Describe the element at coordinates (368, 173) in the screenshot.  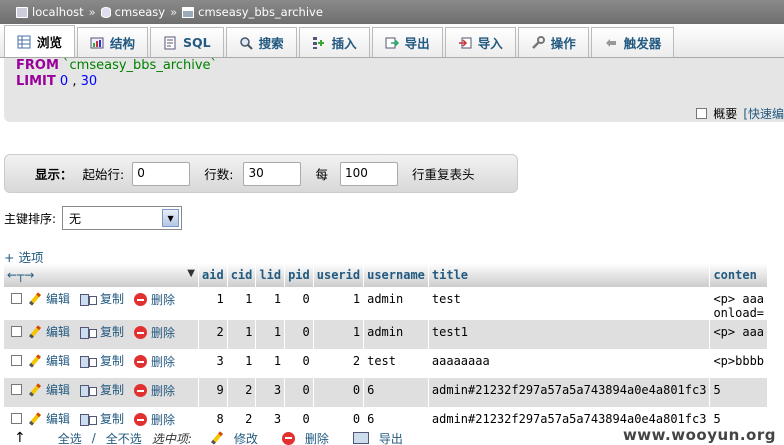
I see `repeat-header-input: 100` at that location.